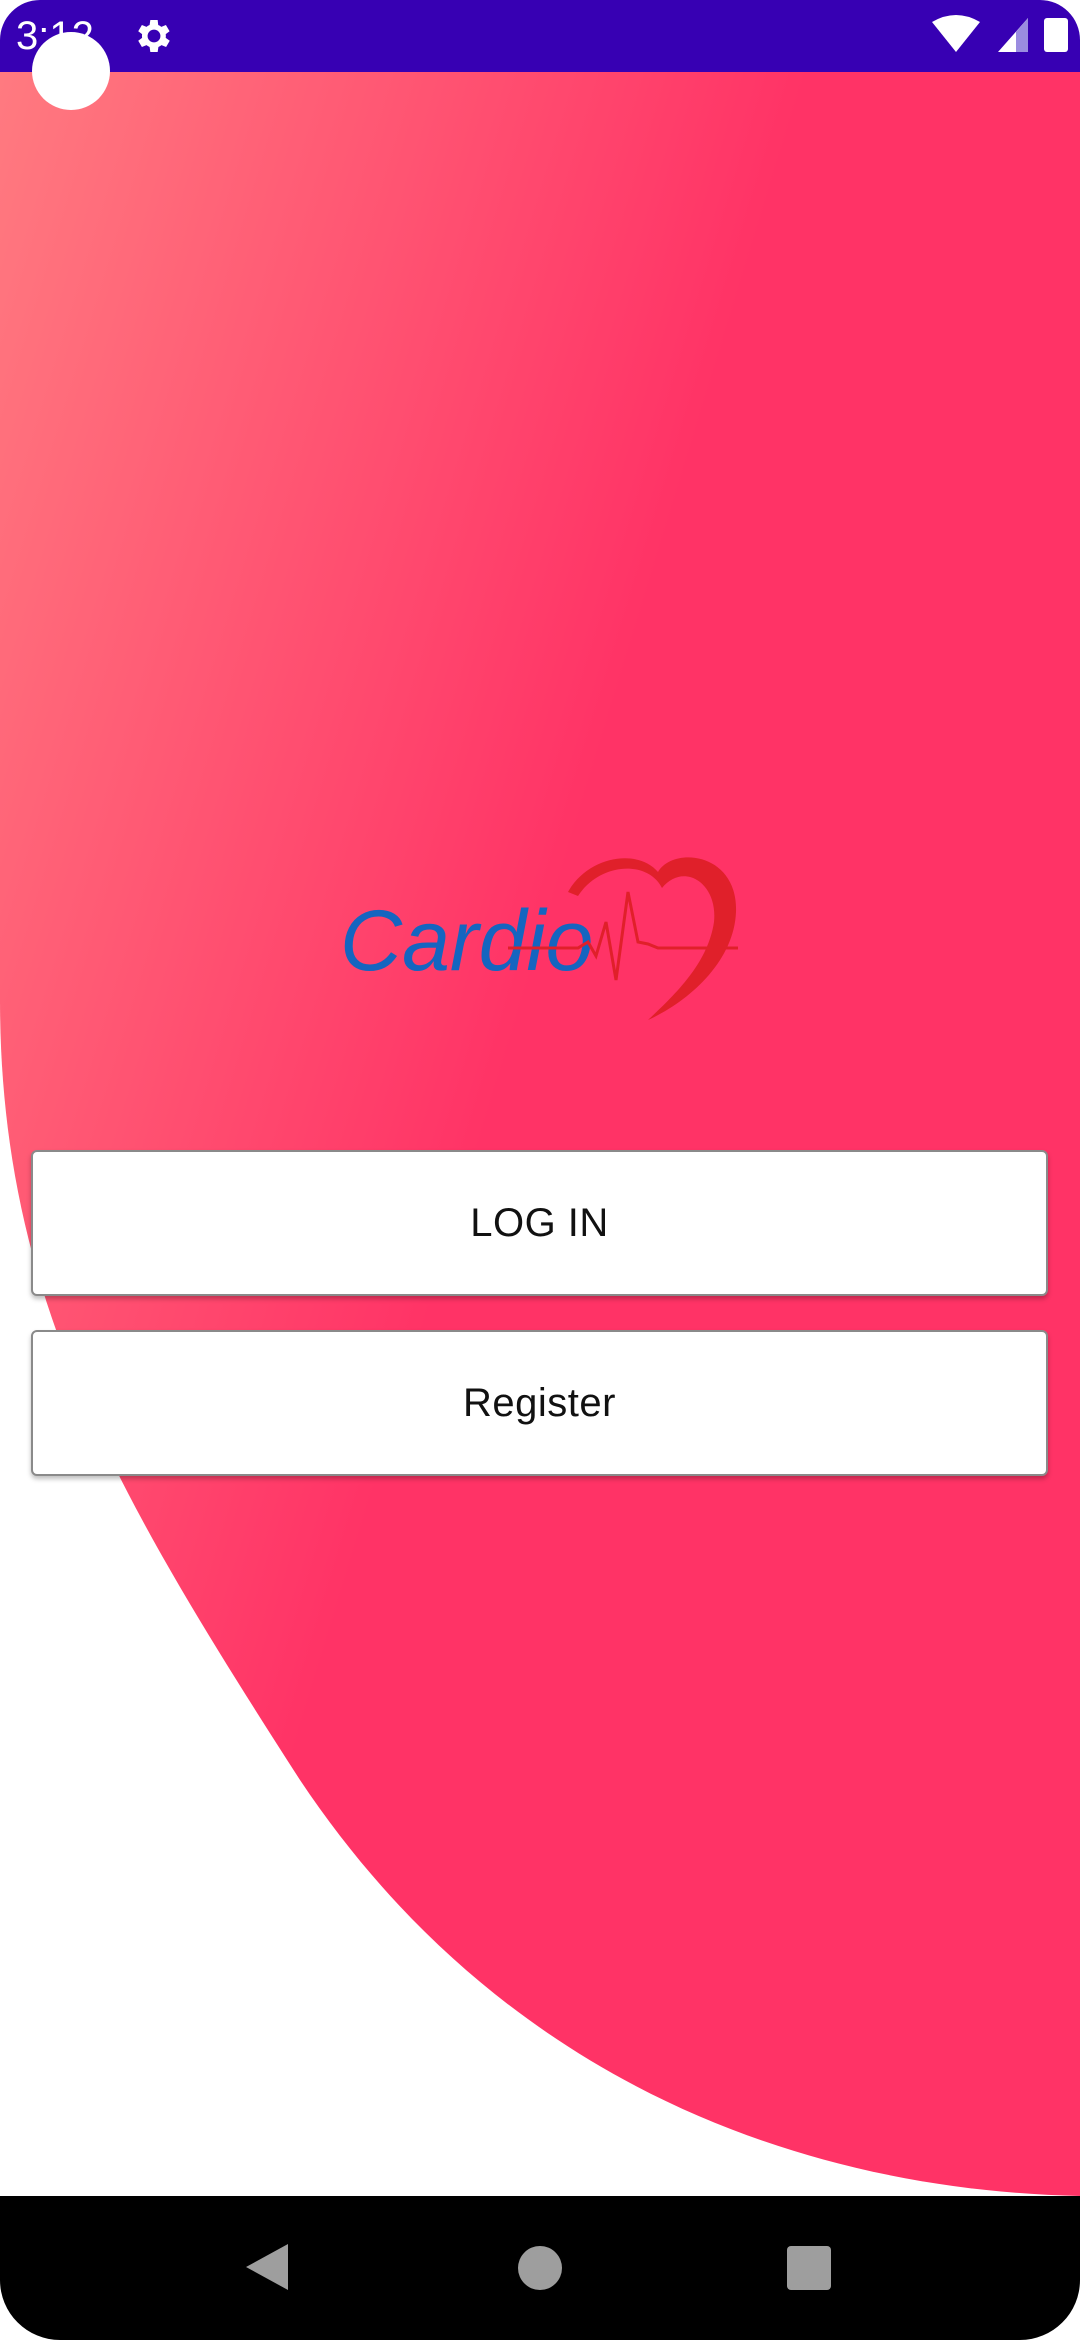 Image resolution: width=1080 pixels, height=2340 pixels. What do you see at coordinates (267, 2267) in the screenshot?
I see `back-triangle-icon` at bounding box center [267, 2267].